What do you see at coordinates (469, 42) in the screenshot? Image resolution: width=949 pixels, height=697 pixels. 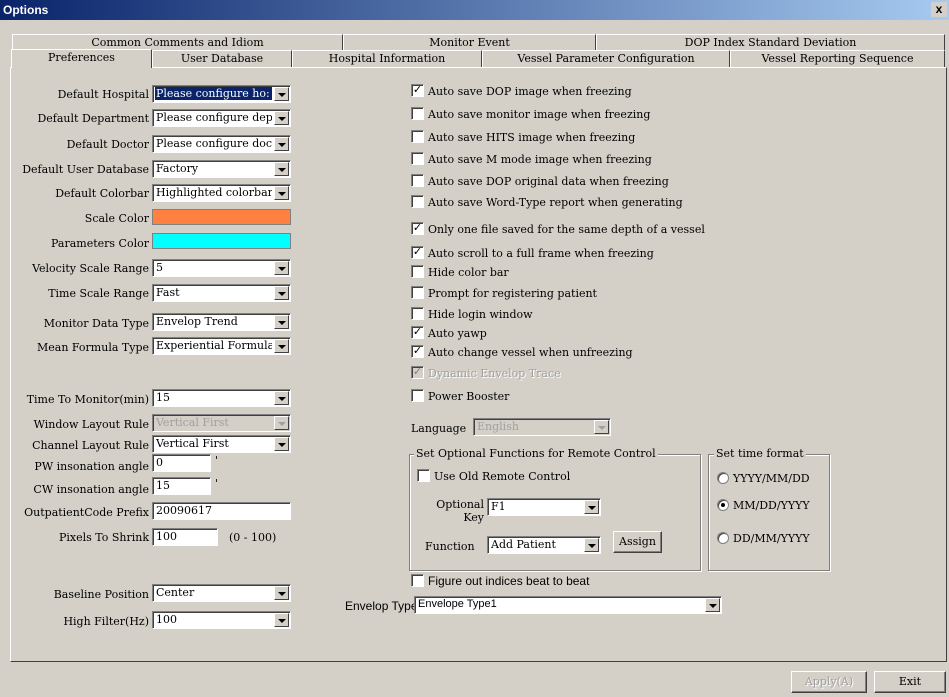 I see `tab-monitor-event: Monitor Event` at bounding box center [469, 42].